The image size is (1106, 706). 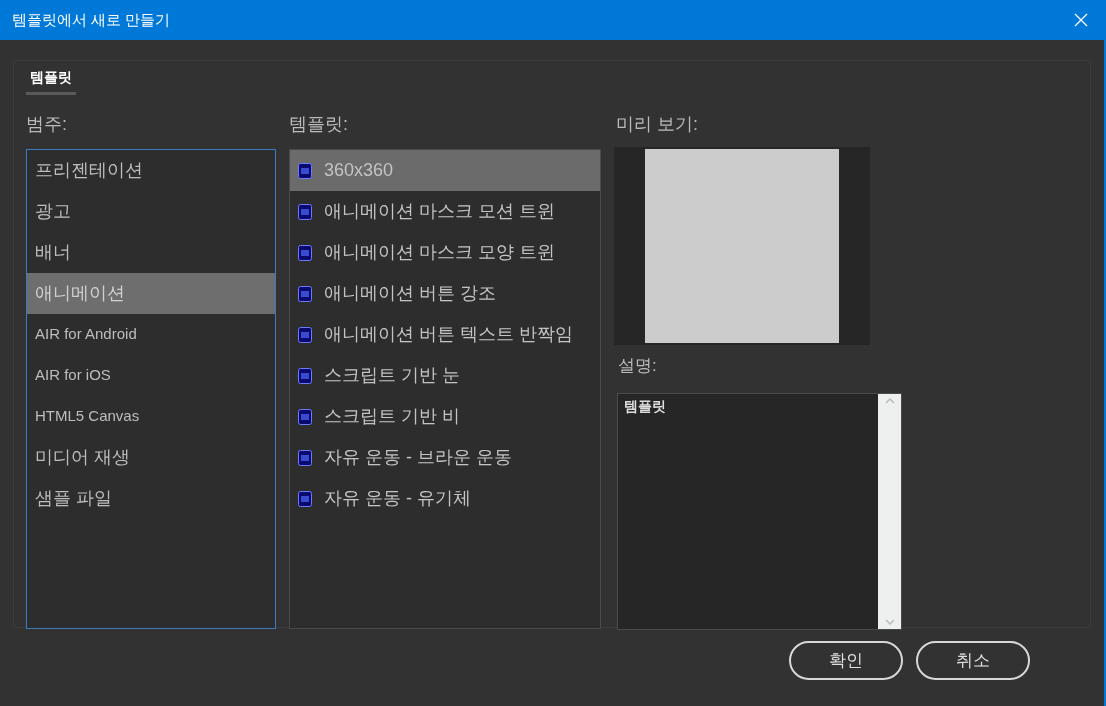 I want to click on template-name: 자유 운동 - 유기체, so click(x=397, y=498).